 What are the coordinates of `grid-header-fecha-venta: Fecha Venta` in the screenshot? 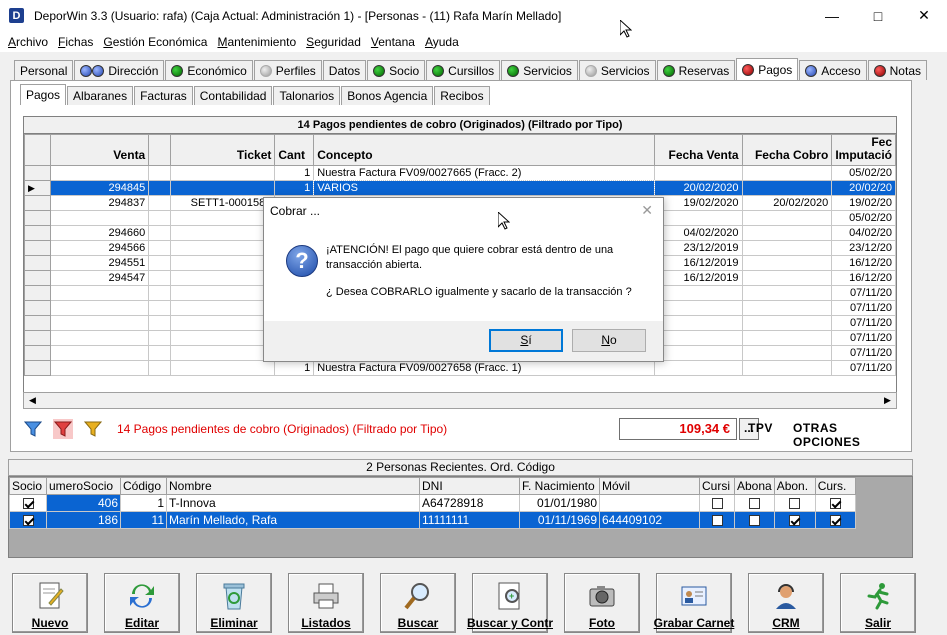 It's located at (698, 150).